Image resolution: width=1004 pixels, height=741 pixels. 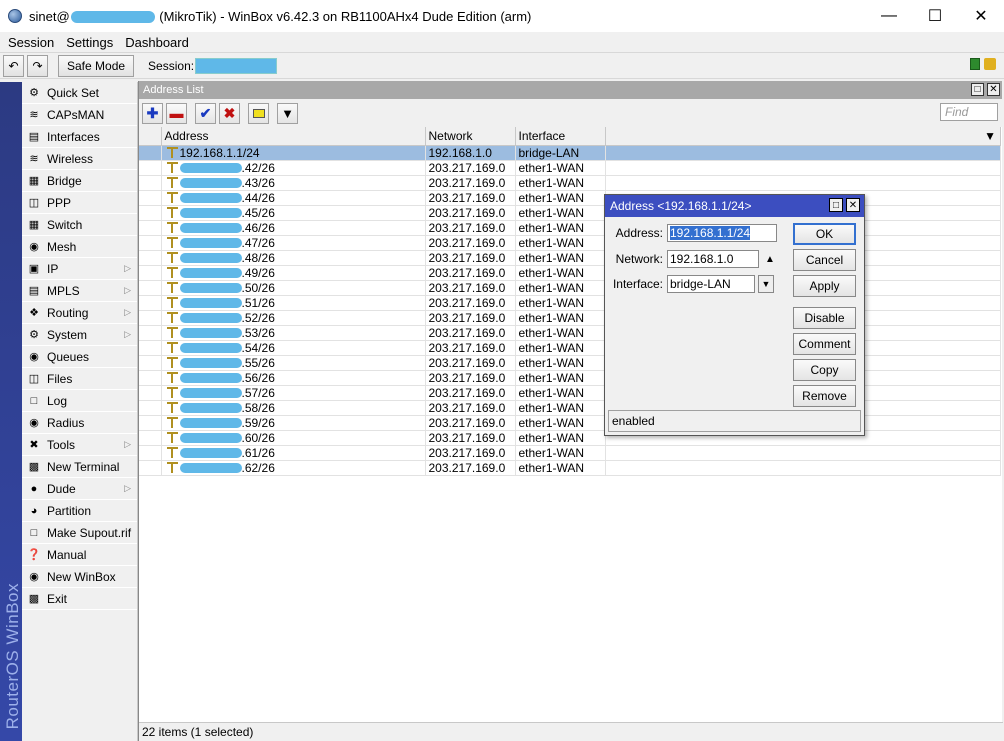 What do you see at coordinates (79, 423) in the screenshot?
I see `sidebar-item-radius: ◉ Radius` at bounding box center [79, 423].